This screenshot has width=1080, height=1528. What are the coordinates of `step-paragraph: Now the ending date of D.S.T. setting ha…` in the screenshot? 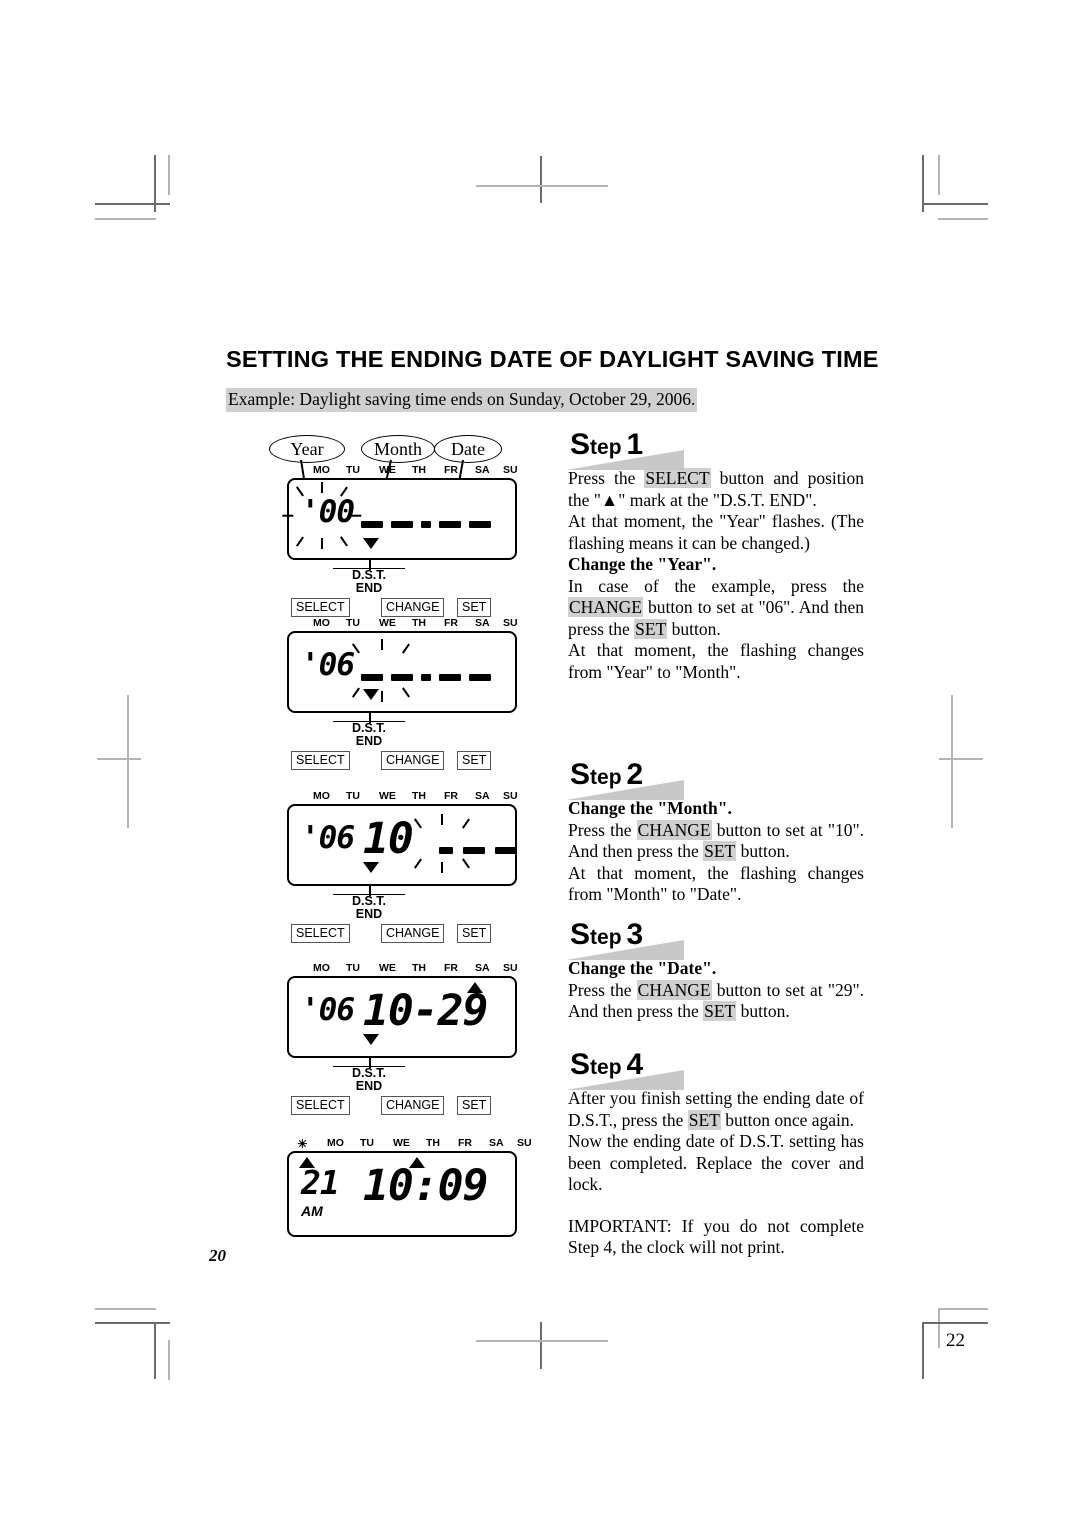 It's located at (716, 1163).